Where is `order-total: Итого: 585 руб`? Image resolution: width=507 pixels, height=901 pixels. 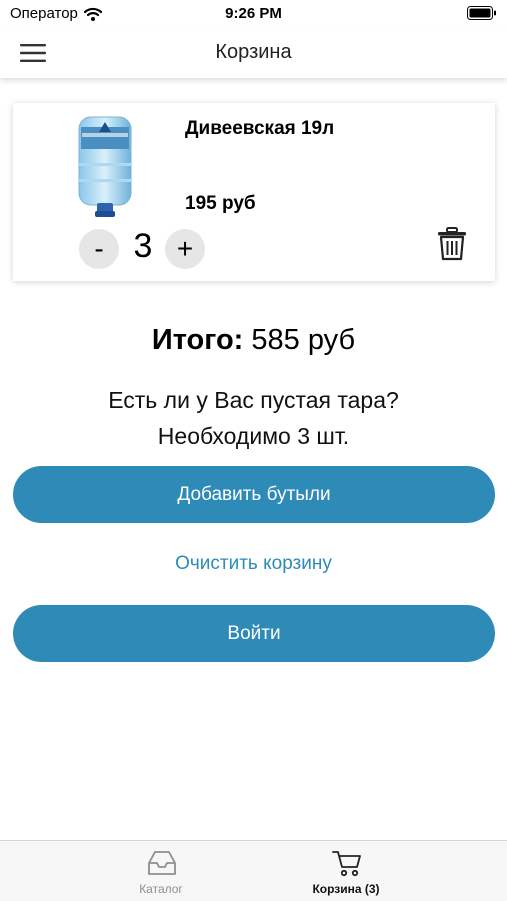 order-total: Итого: 585 руб is located at coordinates (253, 340).